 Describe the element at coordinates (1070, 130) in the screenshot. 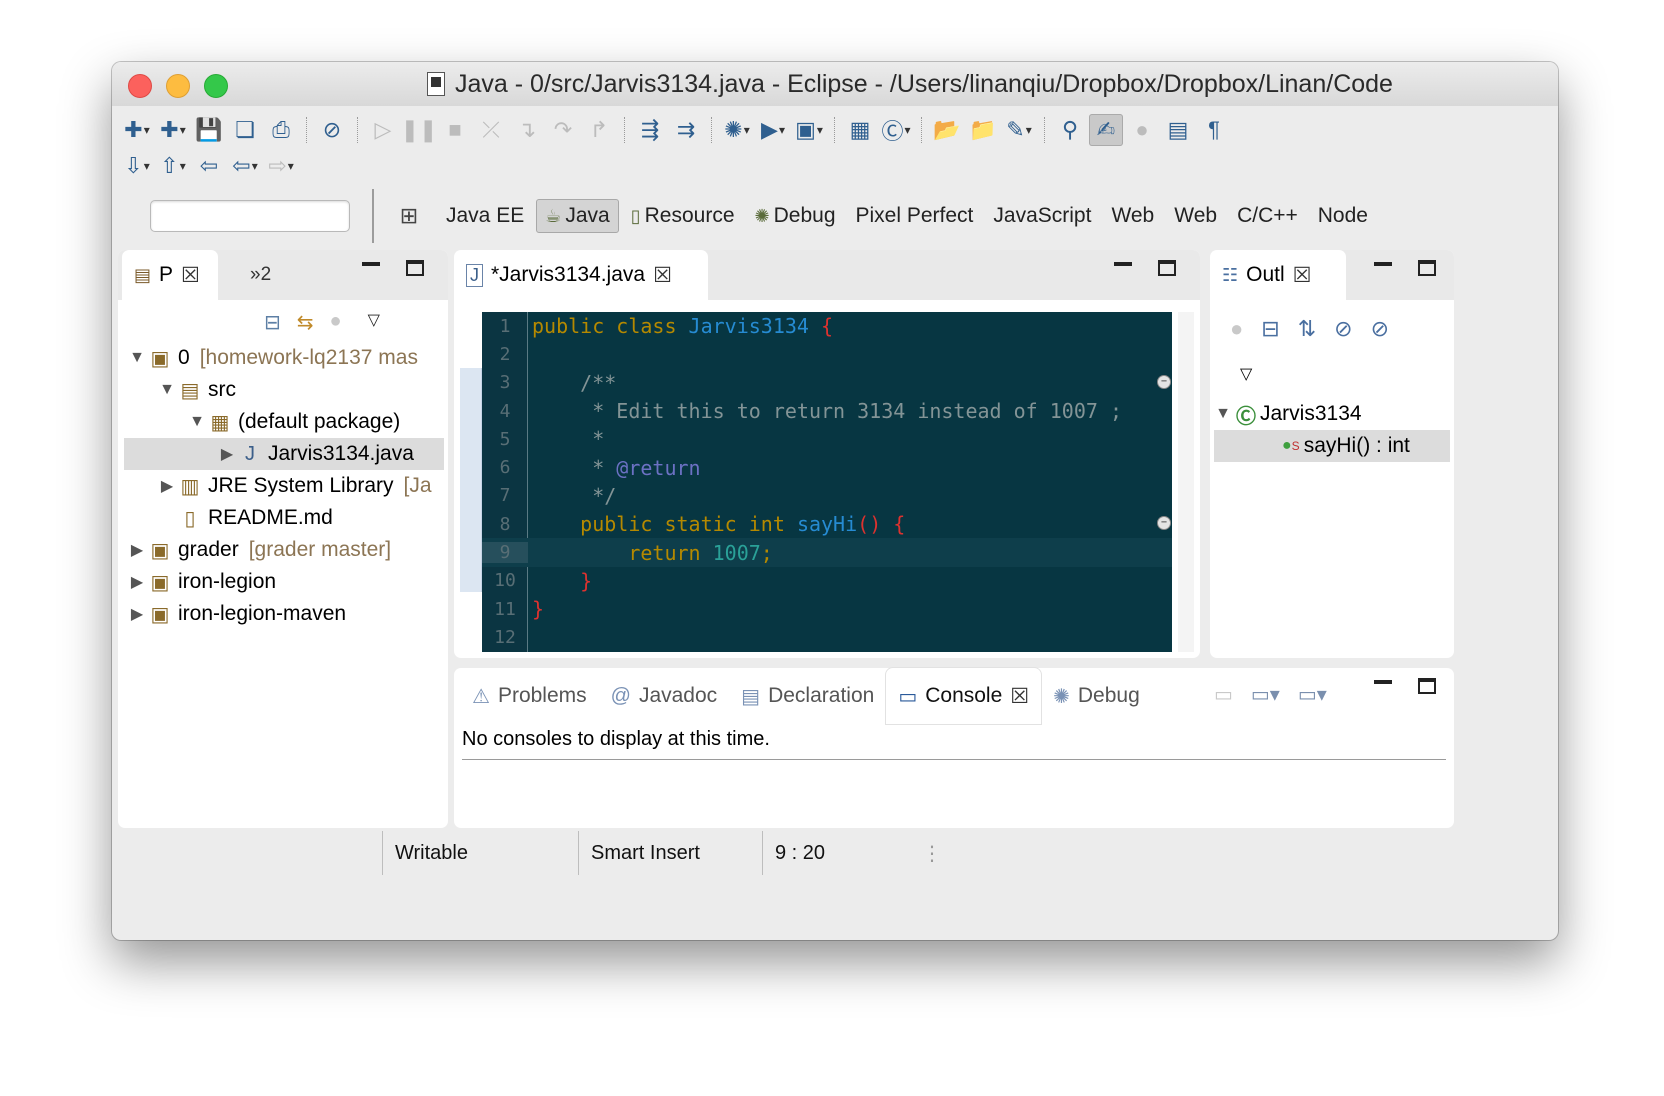

I see `toggle-mark-occurrences-icon: ⚲` at that location.